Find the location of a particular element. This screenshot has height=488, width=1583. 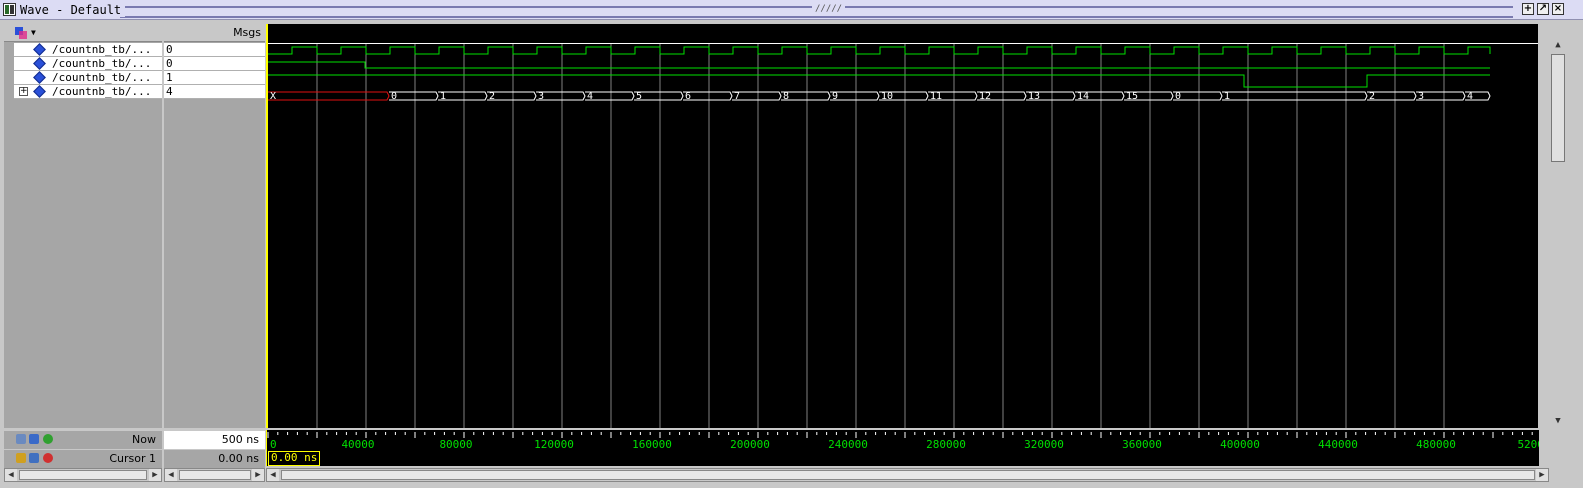

delete-cursor-icon is located at coordinates (48, 458).